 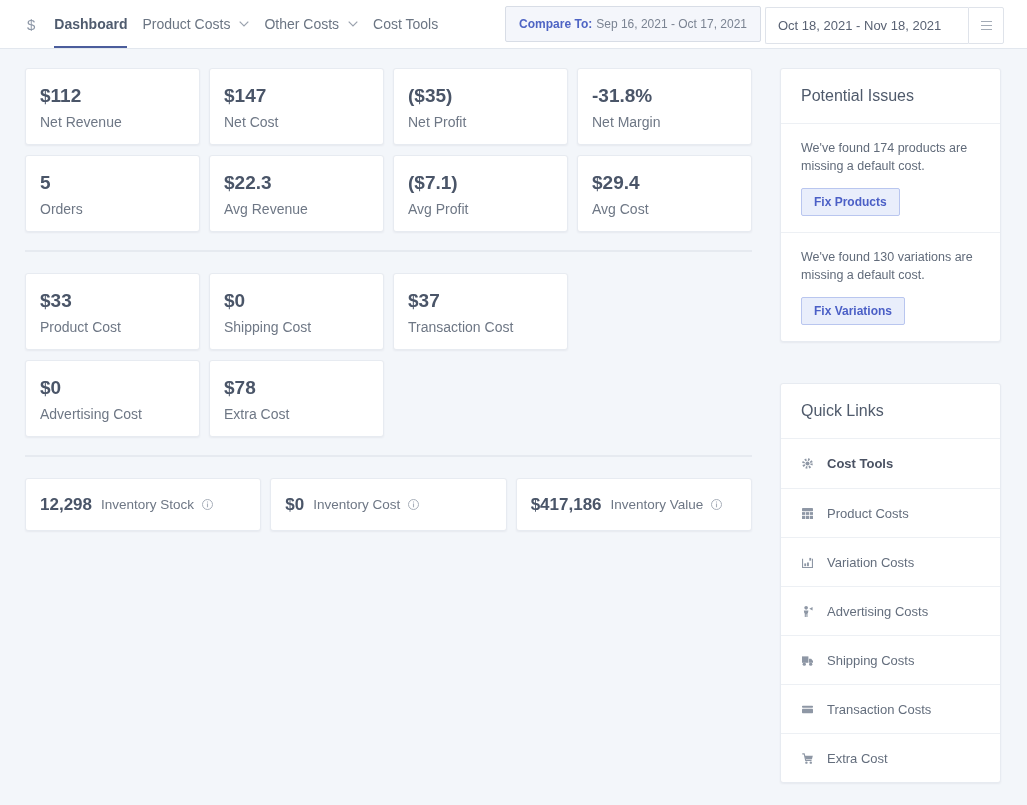 What do you see at coordinates (887, 266) in the screenshot?
I see `issue-message: We've found 130 variations are missing a default cost.` at bounding box center [887, 266].